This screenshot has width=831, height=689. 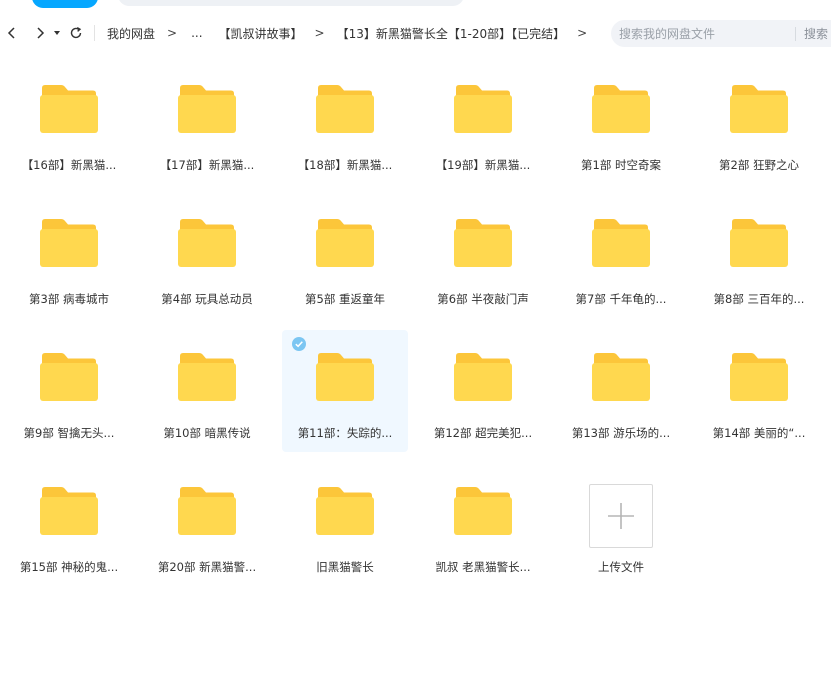 I want to click on folder-name: 第3部 病毒城市, so click(x=69, y=299).